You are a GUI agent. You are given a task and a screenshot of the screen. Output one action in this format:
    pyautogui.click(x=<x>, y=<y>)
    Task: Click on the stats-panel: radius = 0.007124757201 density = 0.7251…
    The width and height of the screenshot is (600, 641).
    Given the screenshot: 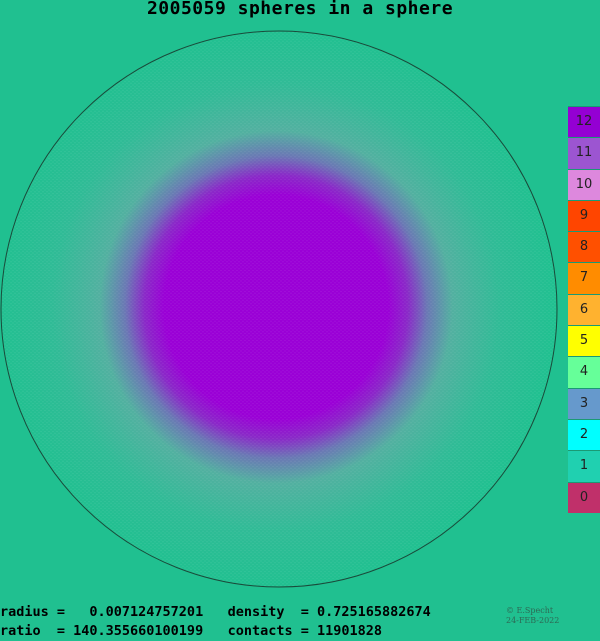 What is the action you would take?
    pyautogui.click(x=215, y=622)
    